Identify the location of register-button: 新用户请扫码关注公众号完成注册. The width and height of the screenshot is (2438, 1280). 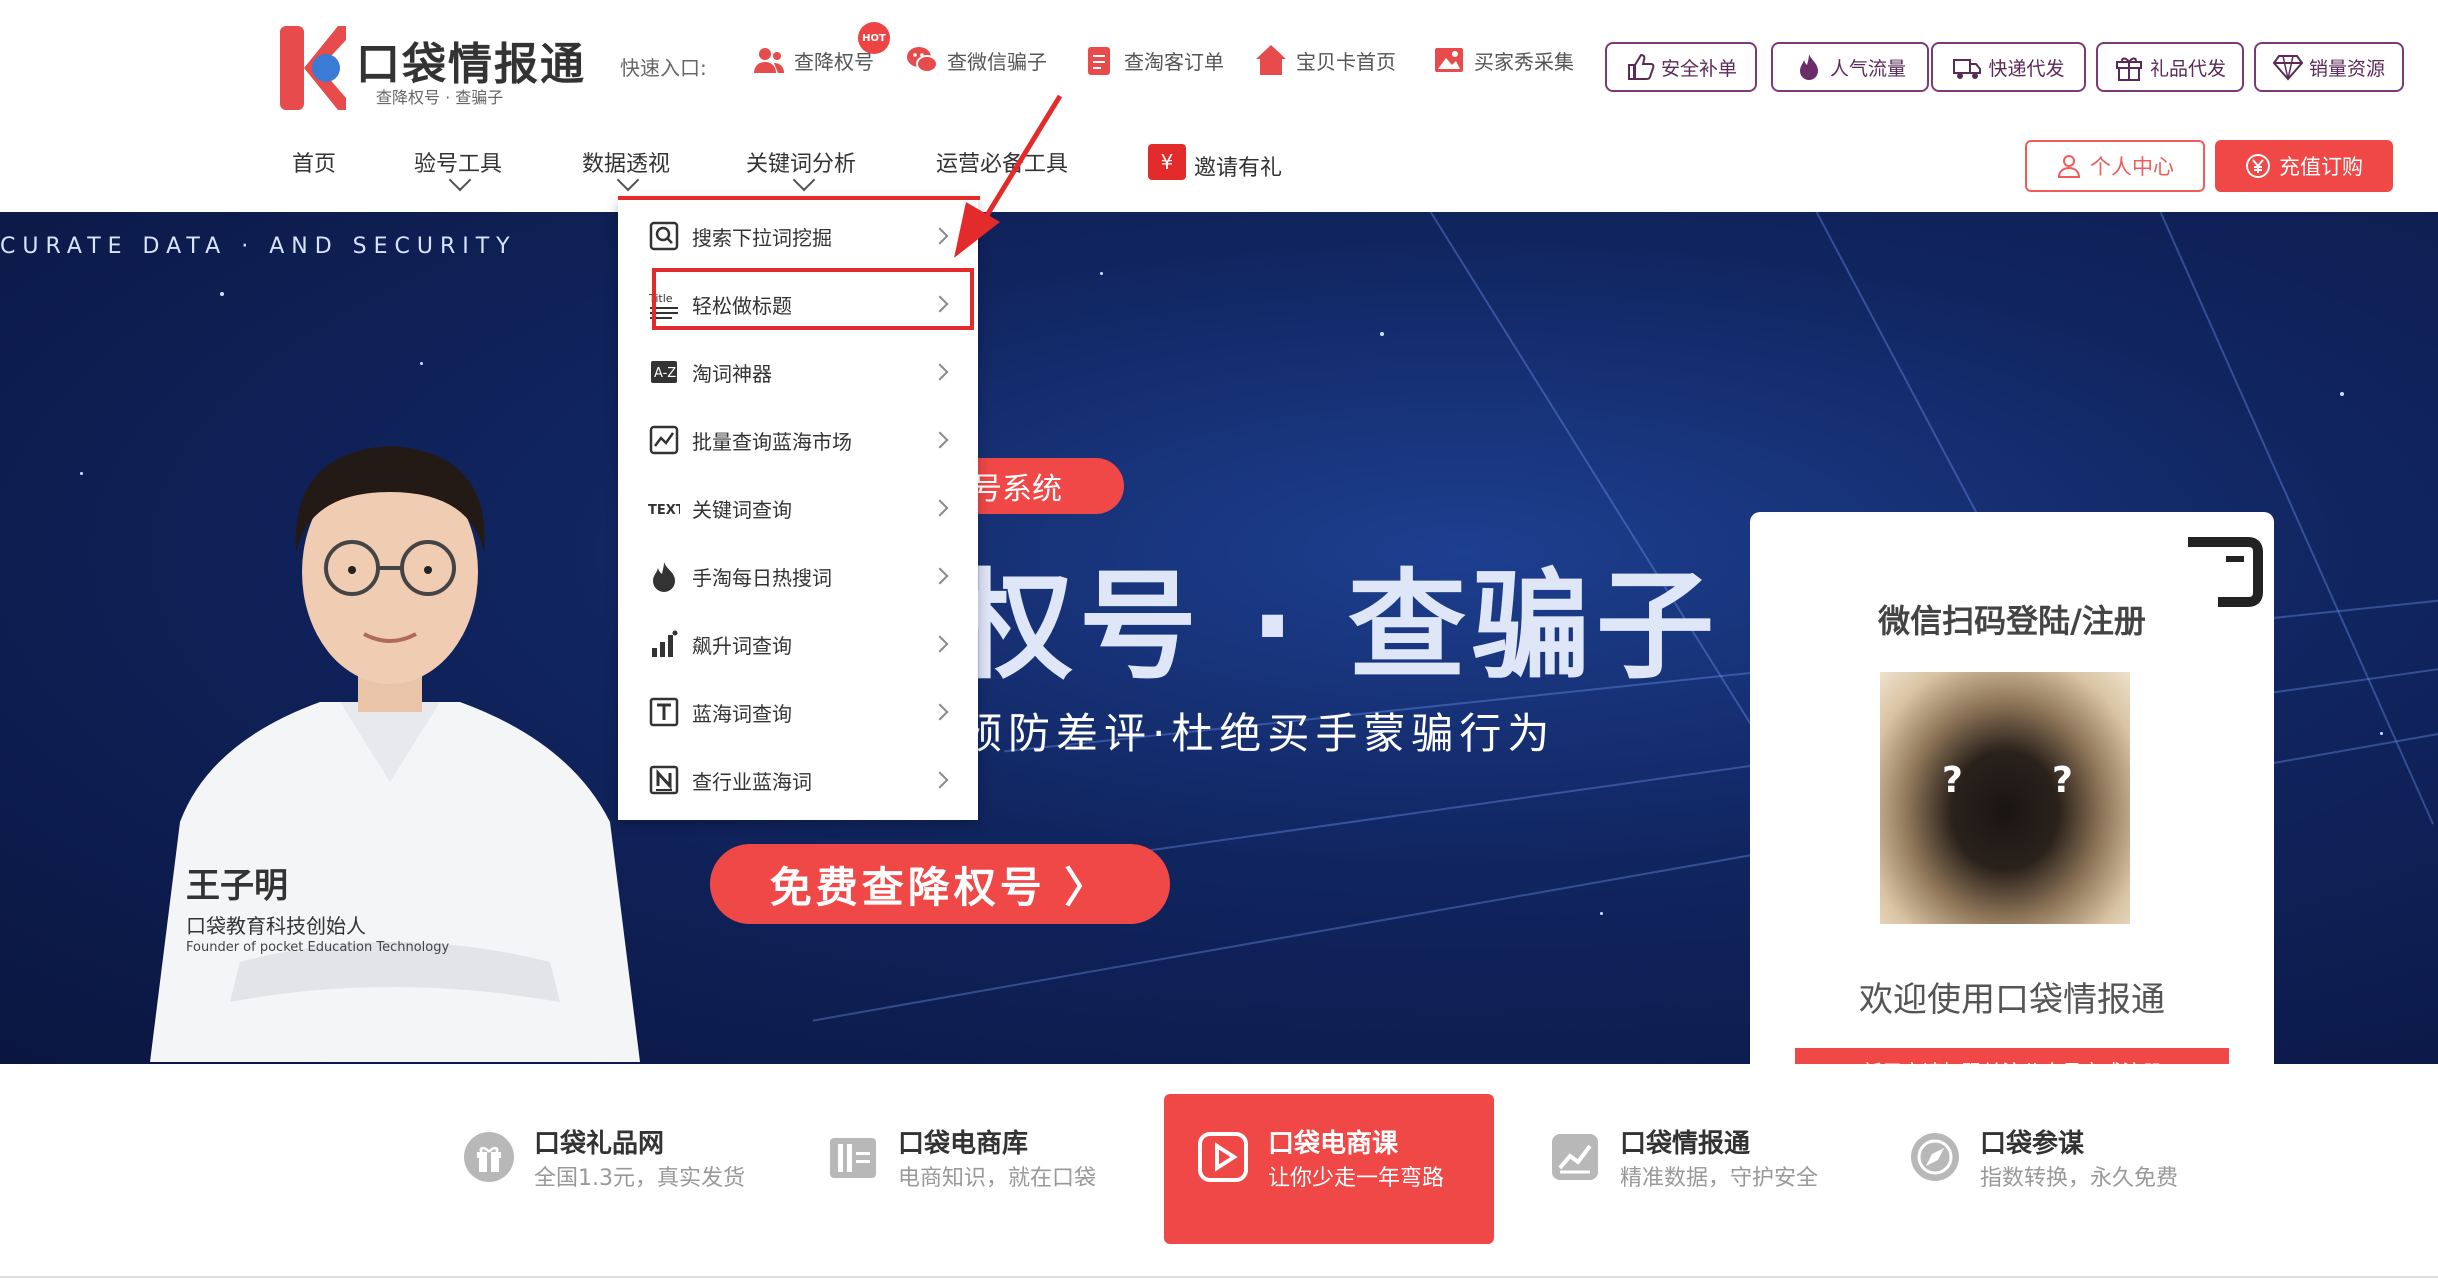
(2012, 1056).